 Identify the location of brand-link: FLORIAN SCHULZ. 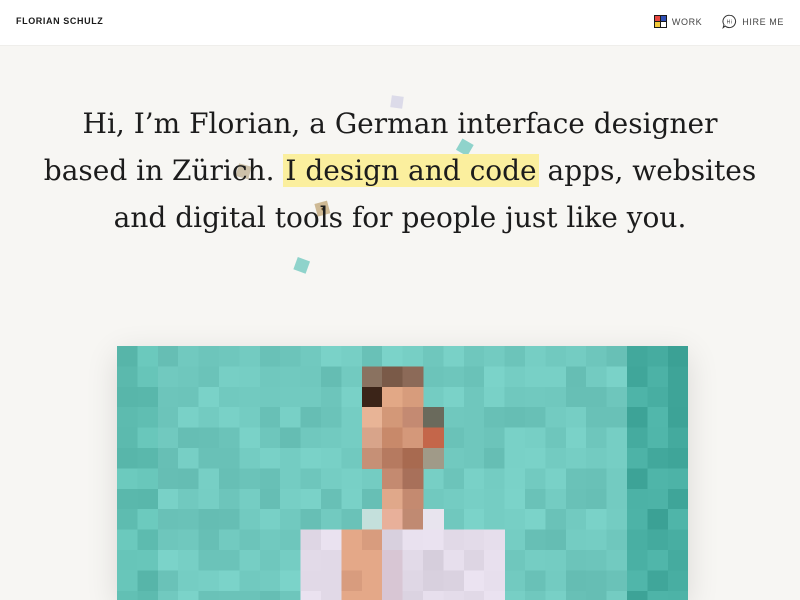
(59, 21).